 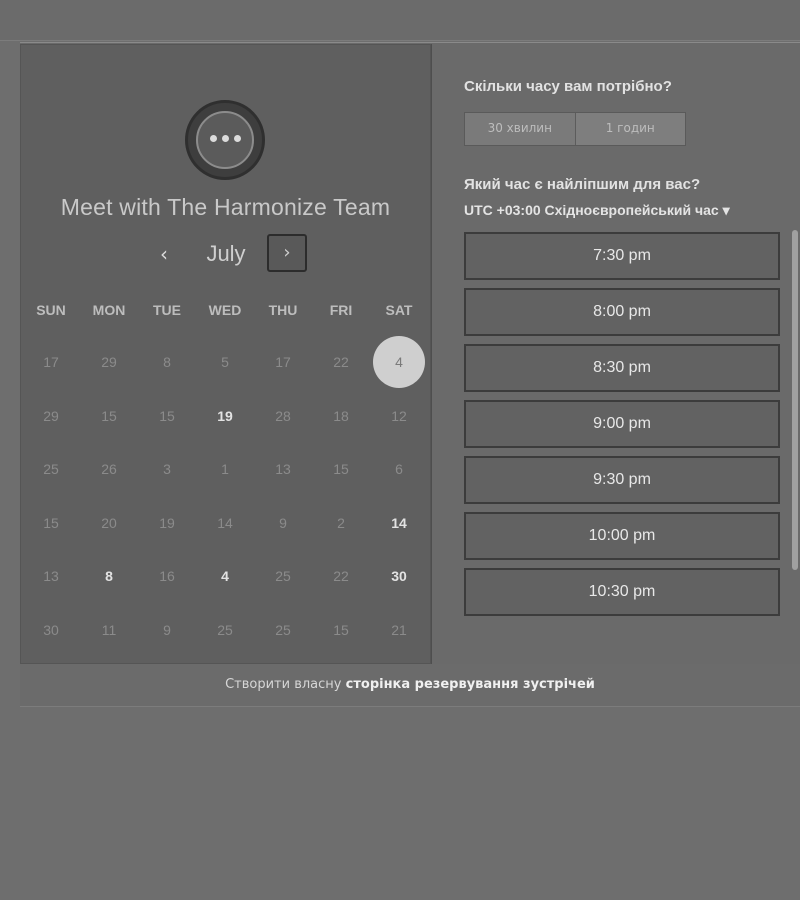 What do you see at coordinates (470, 684) in the screenshot?
I see `create-booking-page-link: сторінка резервування зустрічей` at bounding box center [470, 684].